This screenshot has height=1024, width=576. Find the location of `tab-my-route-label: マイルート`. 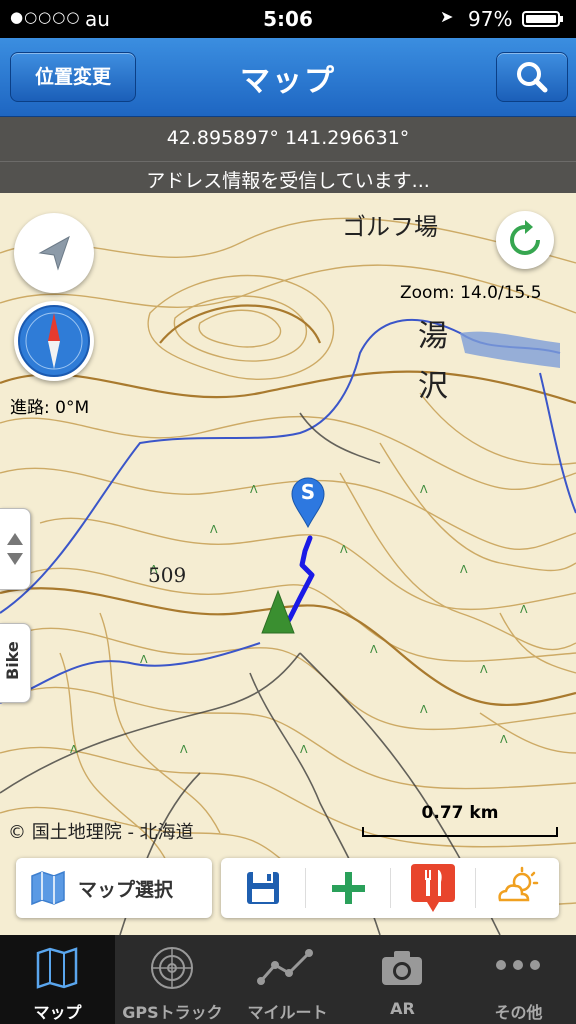

tab-my-route-label: マイルート is located at coordinates (287, 1012).